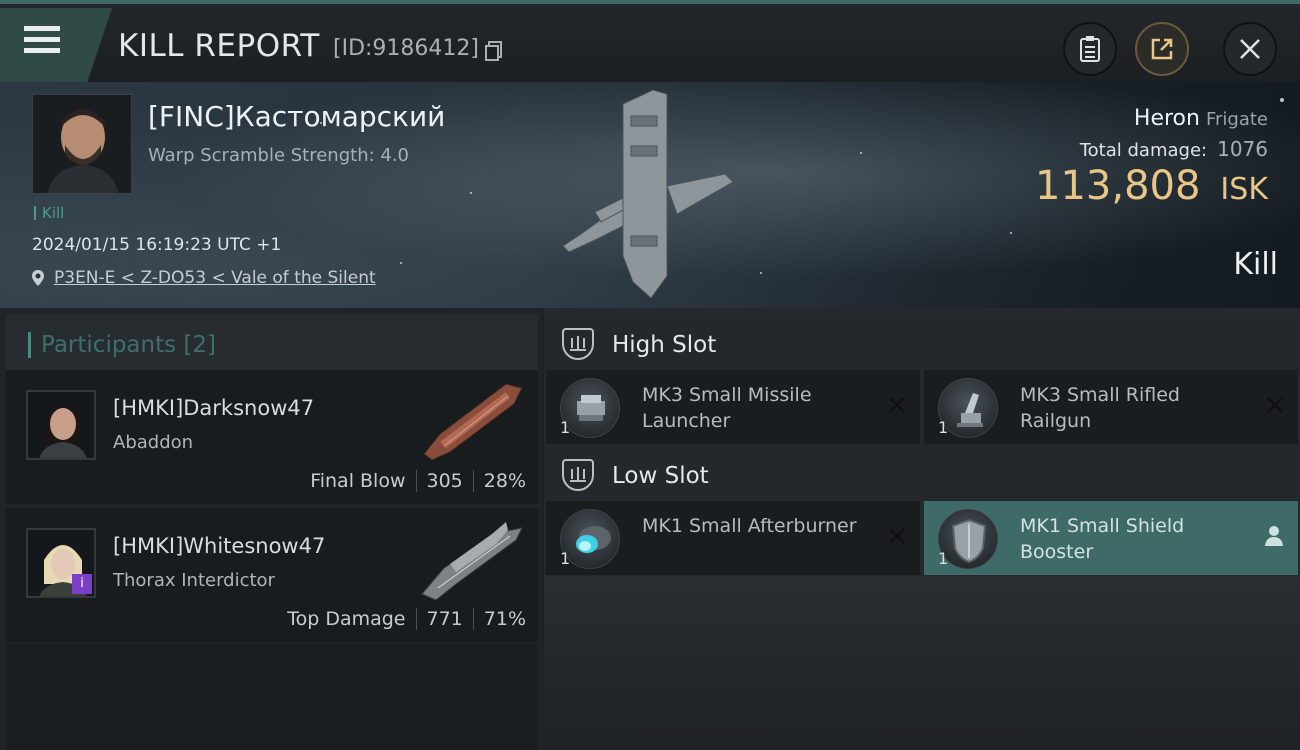 Image resolution: width=1300 pixels, height=750 pixels. What do you see at coordinates (49, 213) in the screenshot?
I see `kill-tag: Kill` at bounding box center [49, 213].